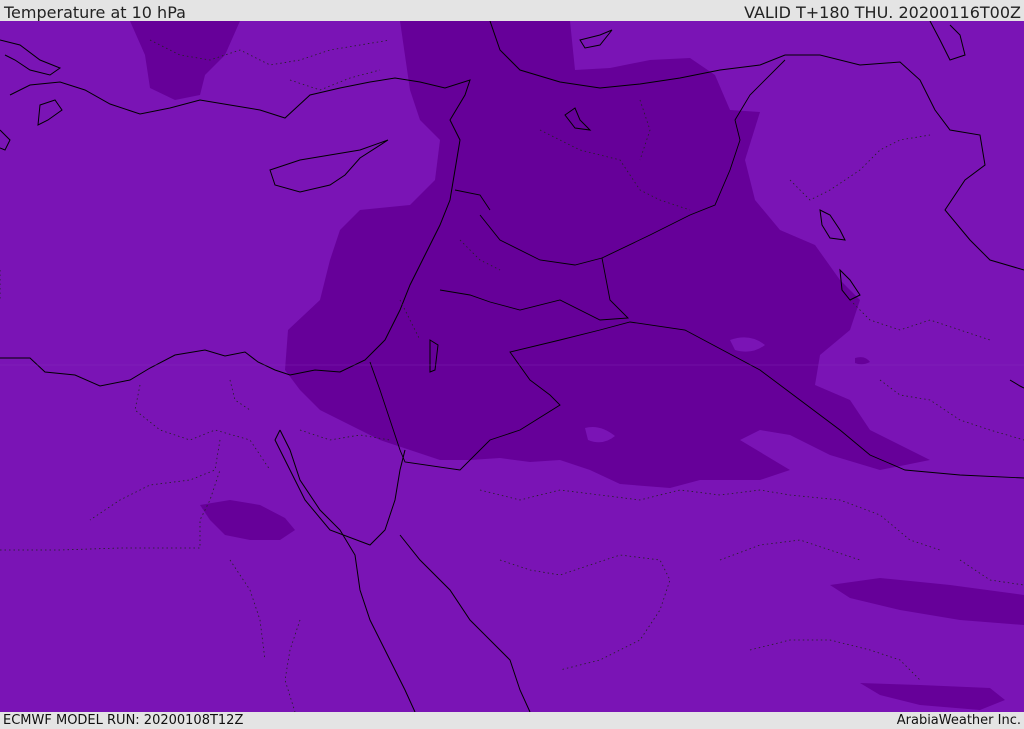 Image resolution: width=1024 pixels, height=729 pixels. I want to click on valid-time: VALID T+180 THU. 20200116T00Z, so click(882, 12).